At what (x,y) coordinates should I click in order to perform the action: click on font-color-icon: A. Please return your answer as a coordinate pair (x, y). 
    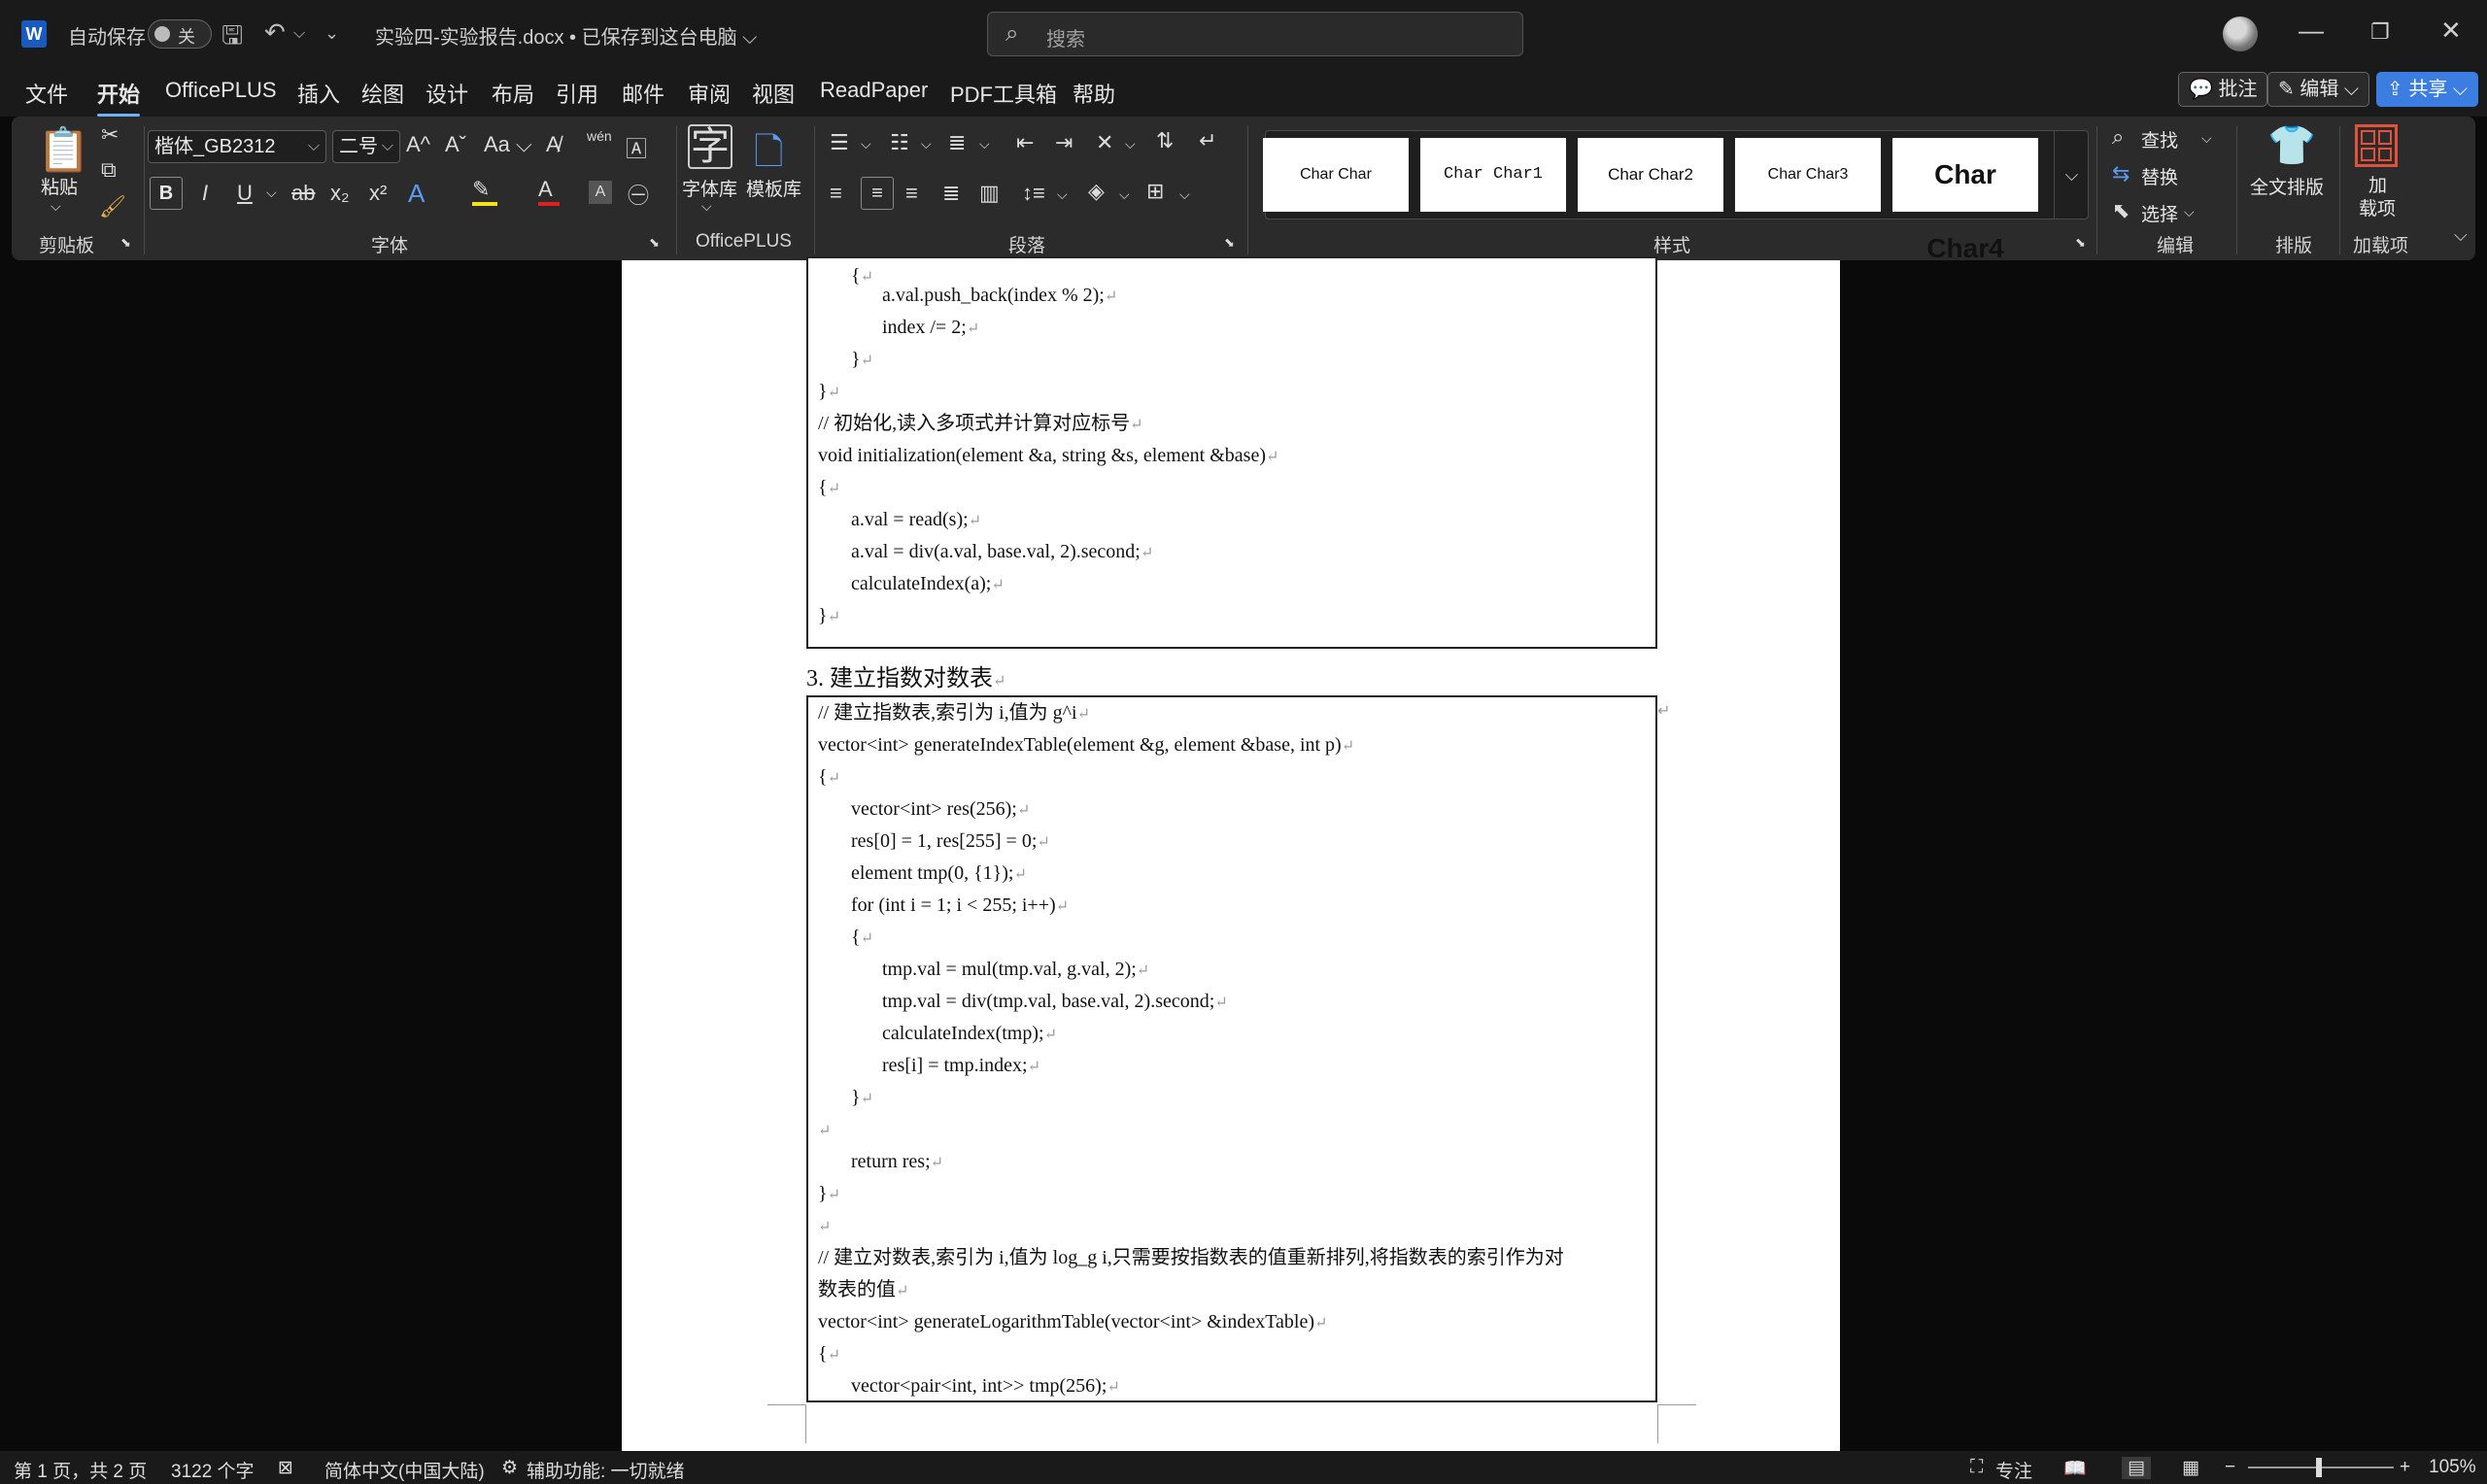
    Looking at the image, I should click on (549, 191).